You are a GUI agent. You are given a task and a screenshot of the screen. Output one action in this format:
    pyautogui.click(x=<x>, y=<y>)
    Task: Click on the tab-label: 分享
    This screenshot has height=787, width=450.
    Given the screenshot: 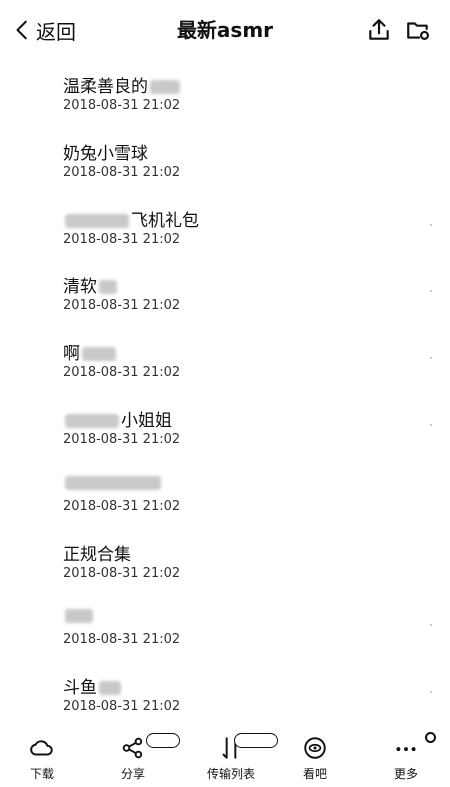 What is the action you would take?
    pyautogui.click(x=132, y=774)
    